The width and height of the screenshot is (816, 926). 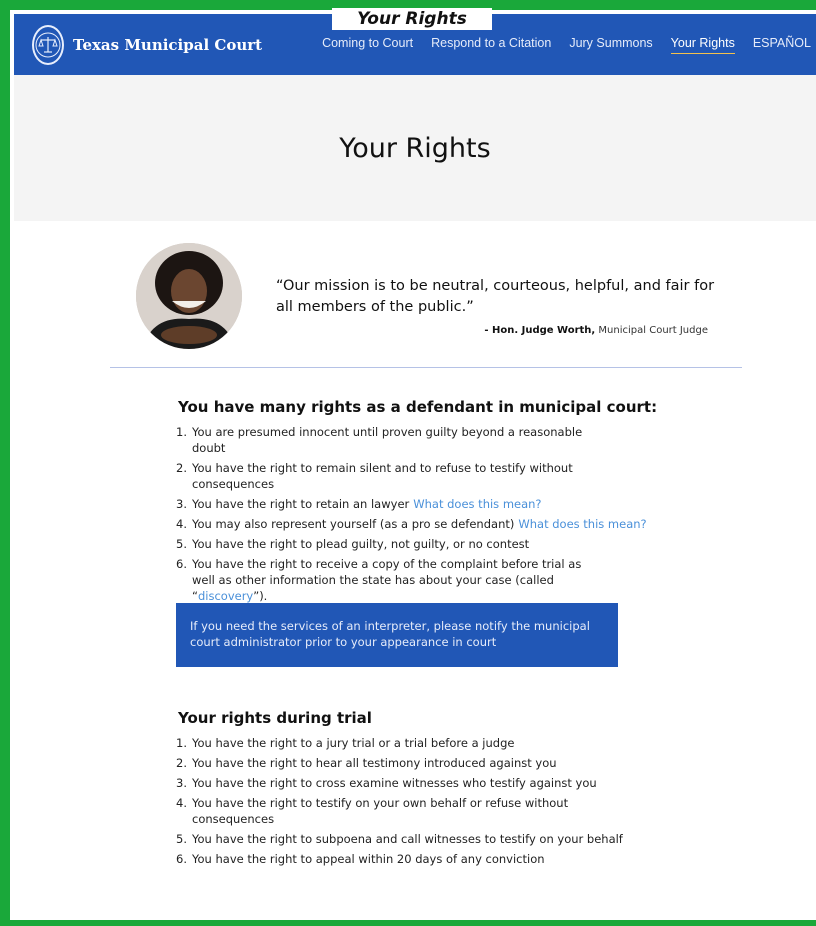 What do you see at coordinates (477, 504) in the screenshot?
I see `what-does-this-mean-link-lawyer: What does this mean?` at bounding box center [477, 504].